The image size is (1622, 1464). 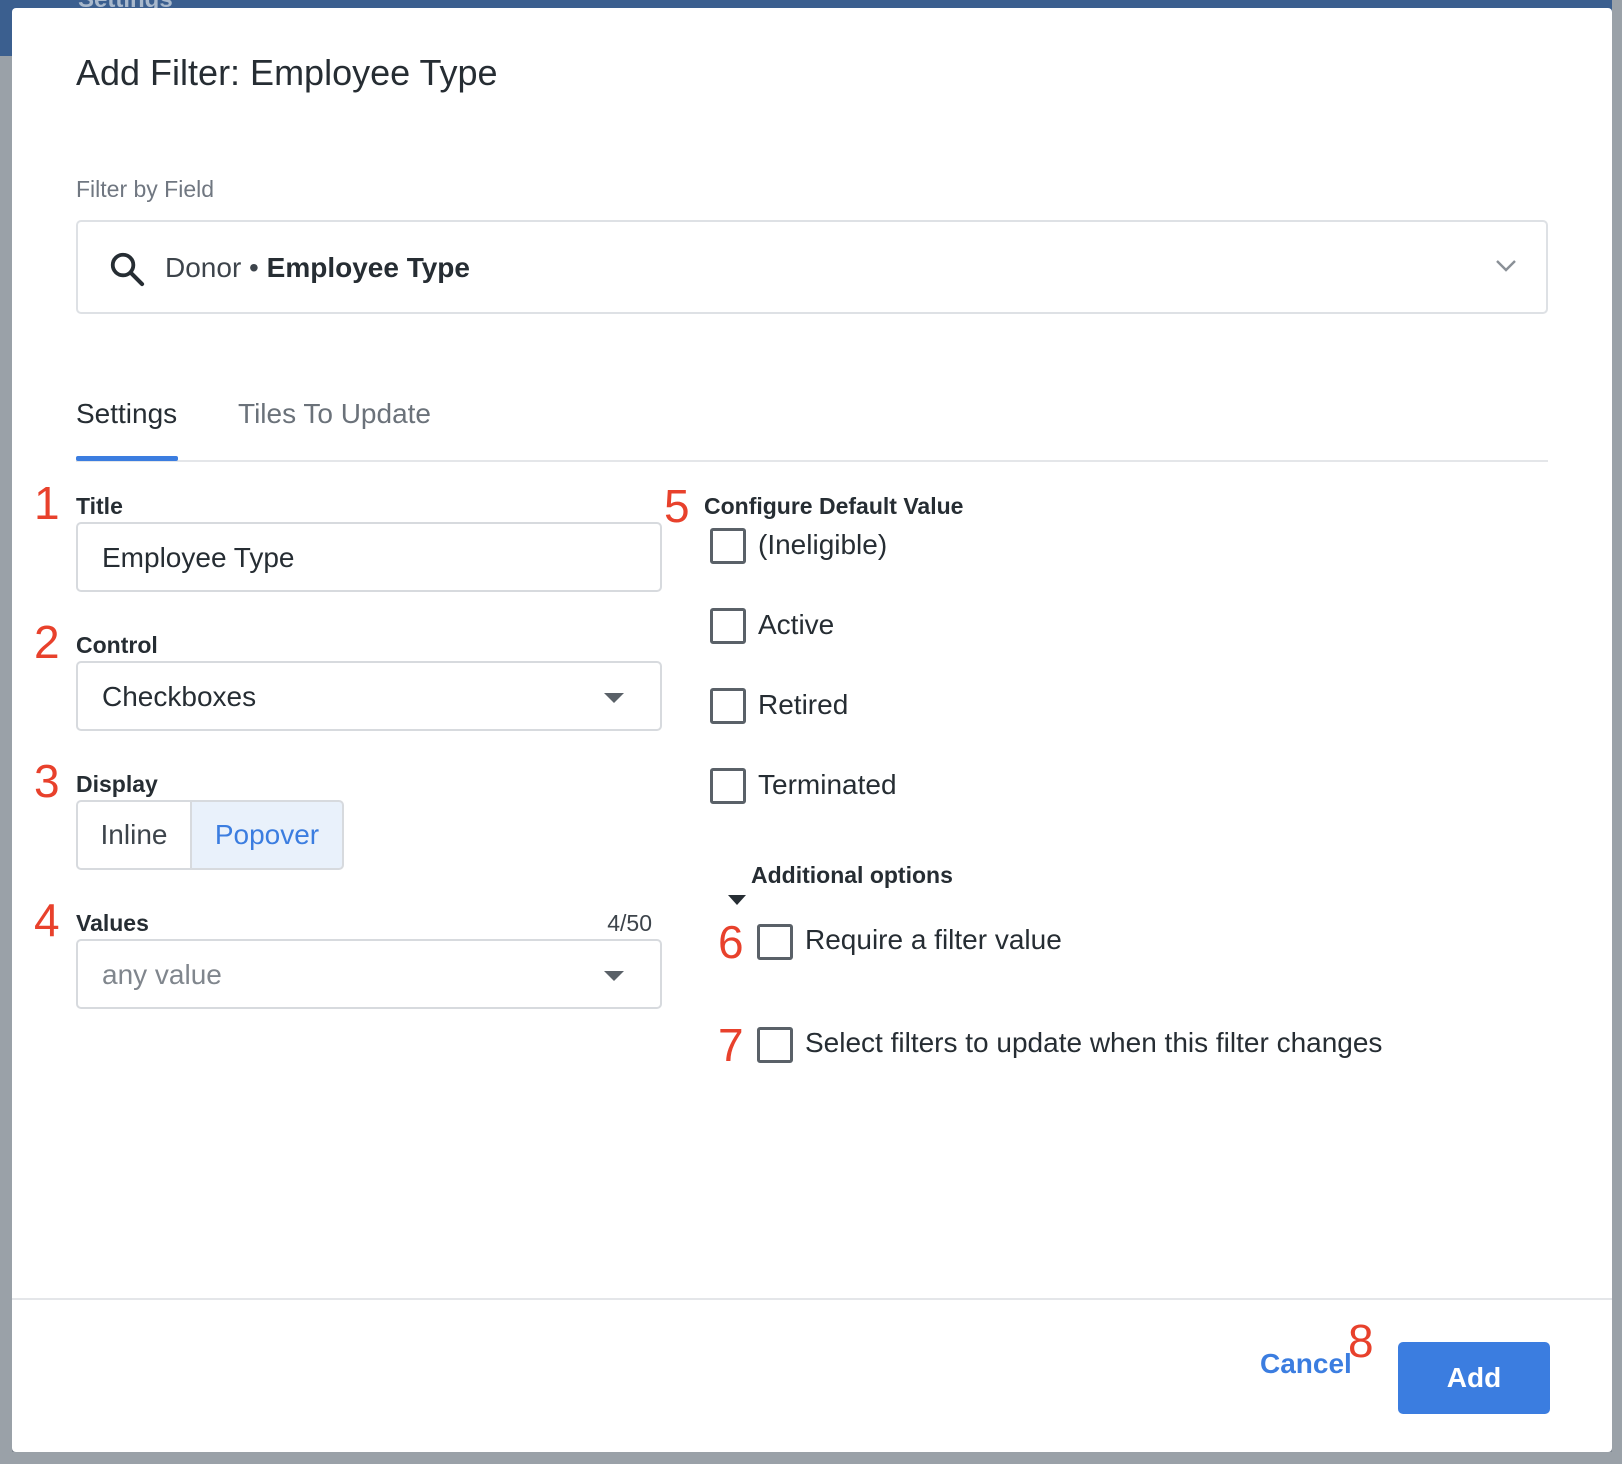 What do you see at coordinates (677, 506) in the screenshot?
I see `annotation-5: 5` at bounding box center [677, 506].